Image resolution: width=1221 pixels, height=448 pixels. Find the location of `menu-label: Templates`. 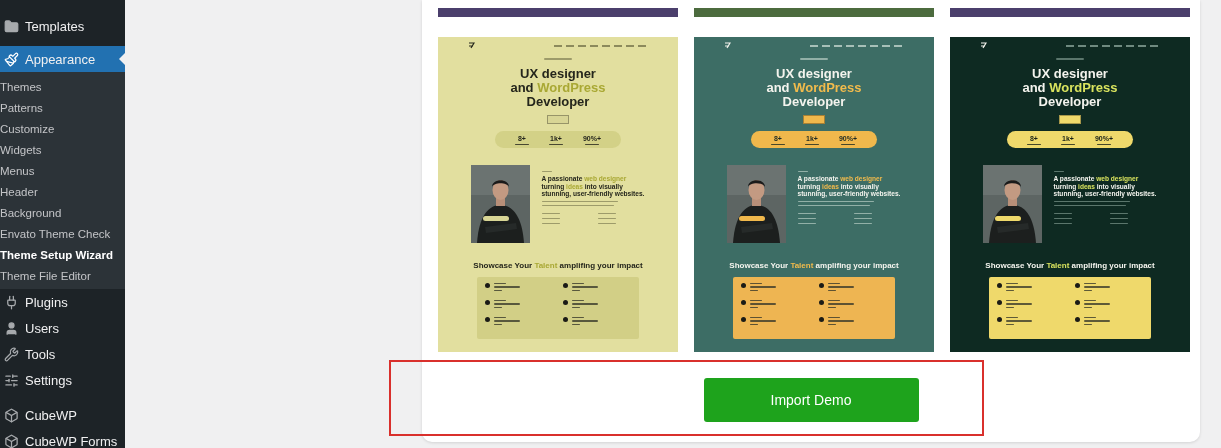

menu-label: Templates is located at coordinates (55, 26).